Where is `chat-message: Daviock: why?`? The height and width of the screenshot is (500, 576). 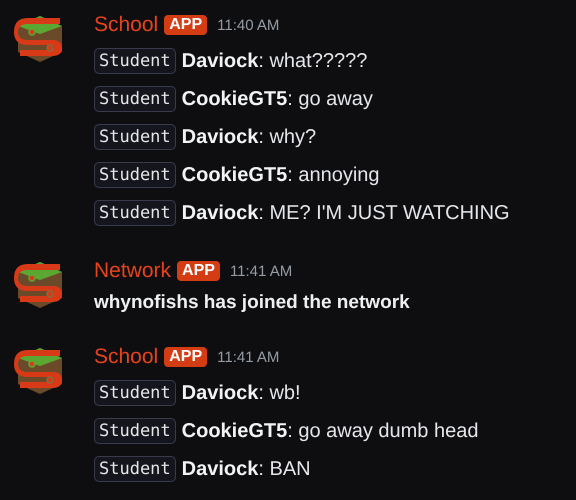 chat-message: Daviock: why? is located at coordinates (249, 137).